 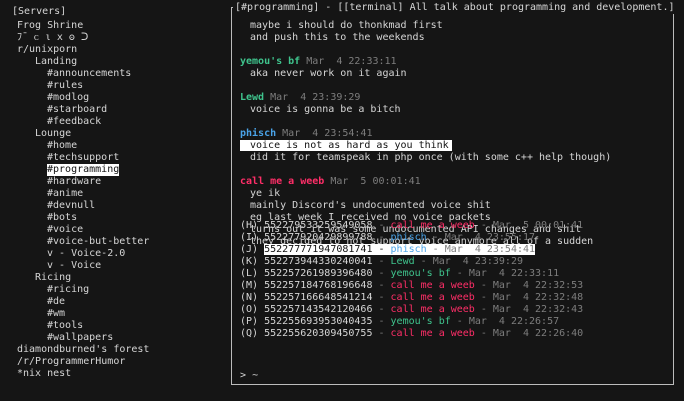 What do you see at coordinates (318, 249) in the screenshot?
I see `message-id: 552277771947081741` at bounding box center [318, 249].